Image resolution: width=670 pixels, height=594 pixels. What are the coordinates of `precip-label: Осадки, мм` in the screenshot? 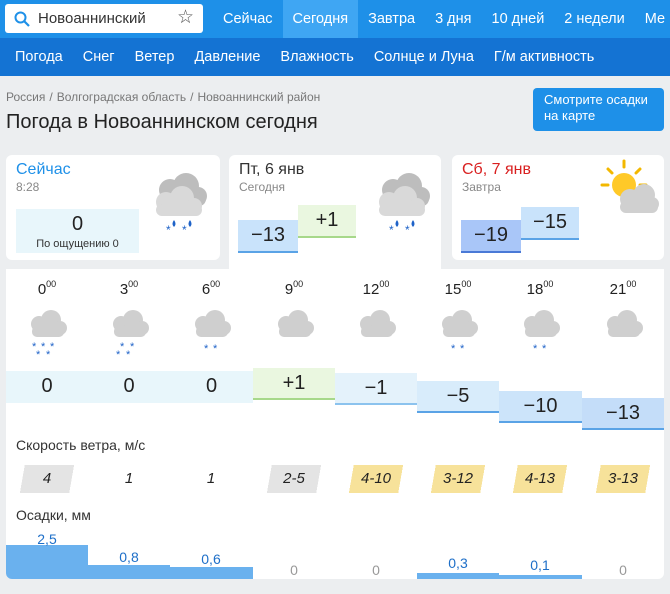 It's located at (53, 515).